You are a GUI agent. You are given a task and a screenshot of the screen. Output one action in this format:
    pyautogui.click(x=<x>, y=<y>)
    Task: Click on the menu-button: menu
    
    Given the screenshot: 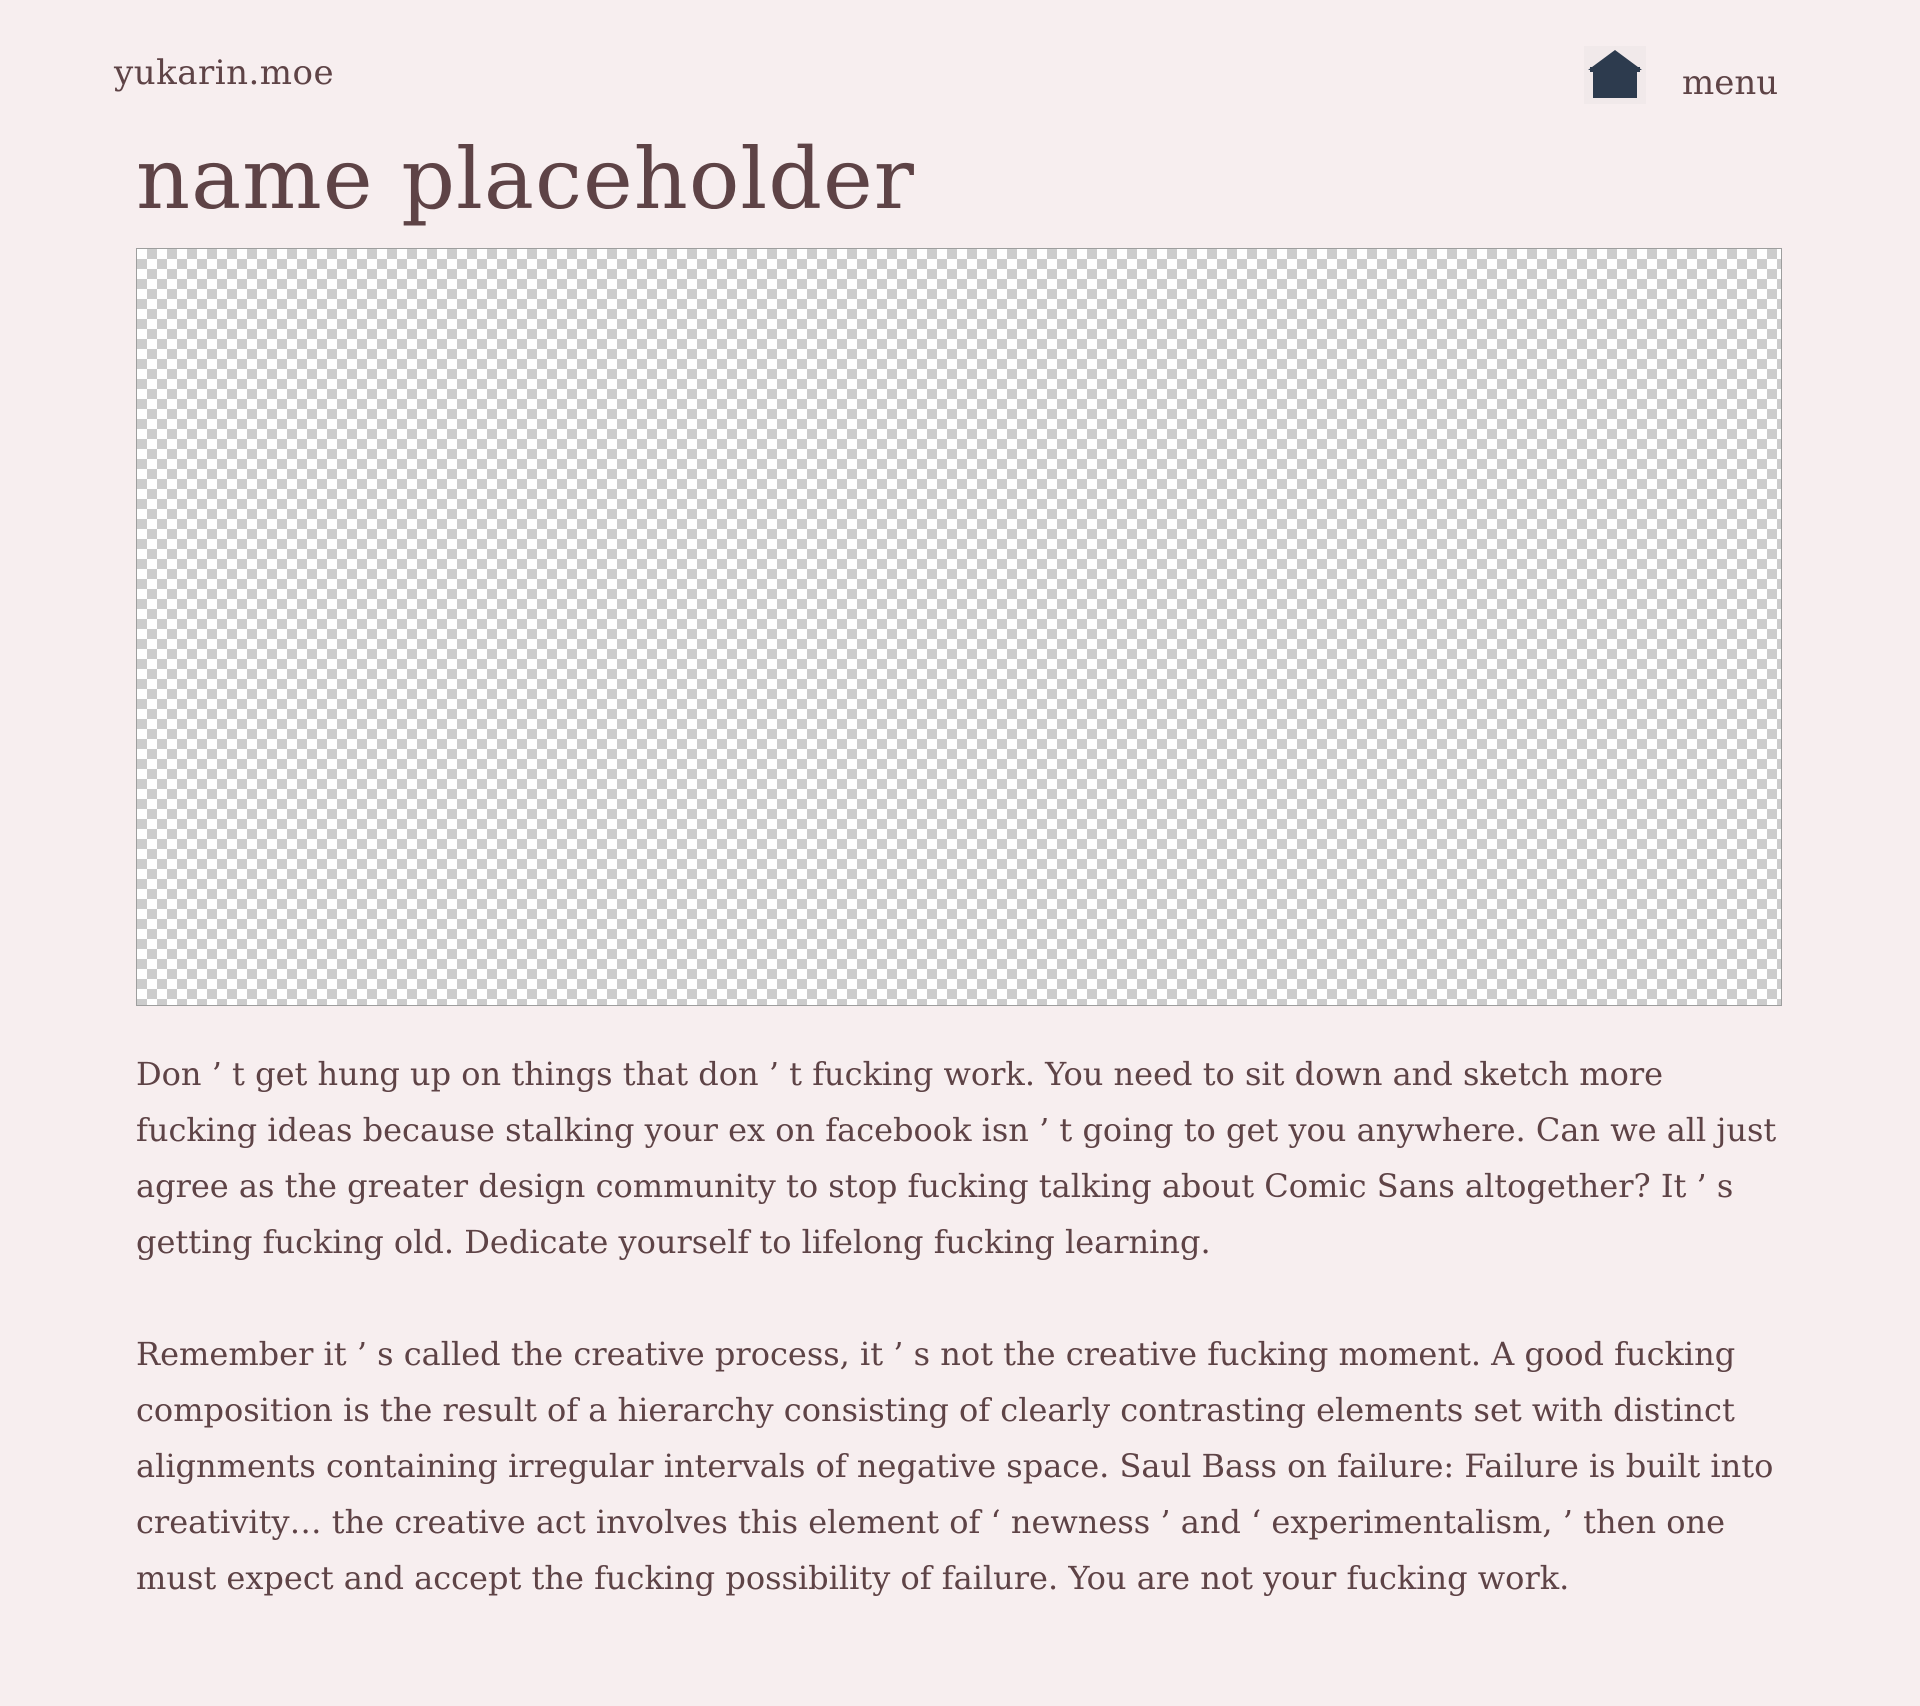 What is the action you would take?
    pyautogui.click(x=1730, y=83)
    